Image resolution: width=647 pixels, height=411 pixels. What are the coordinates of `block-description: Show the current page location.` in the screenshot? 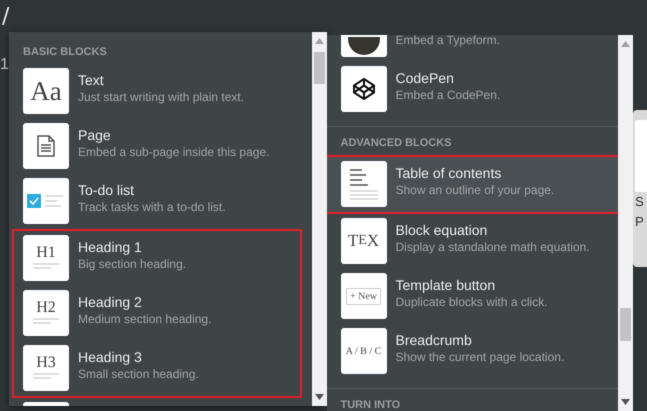 It's located at (480, 357).